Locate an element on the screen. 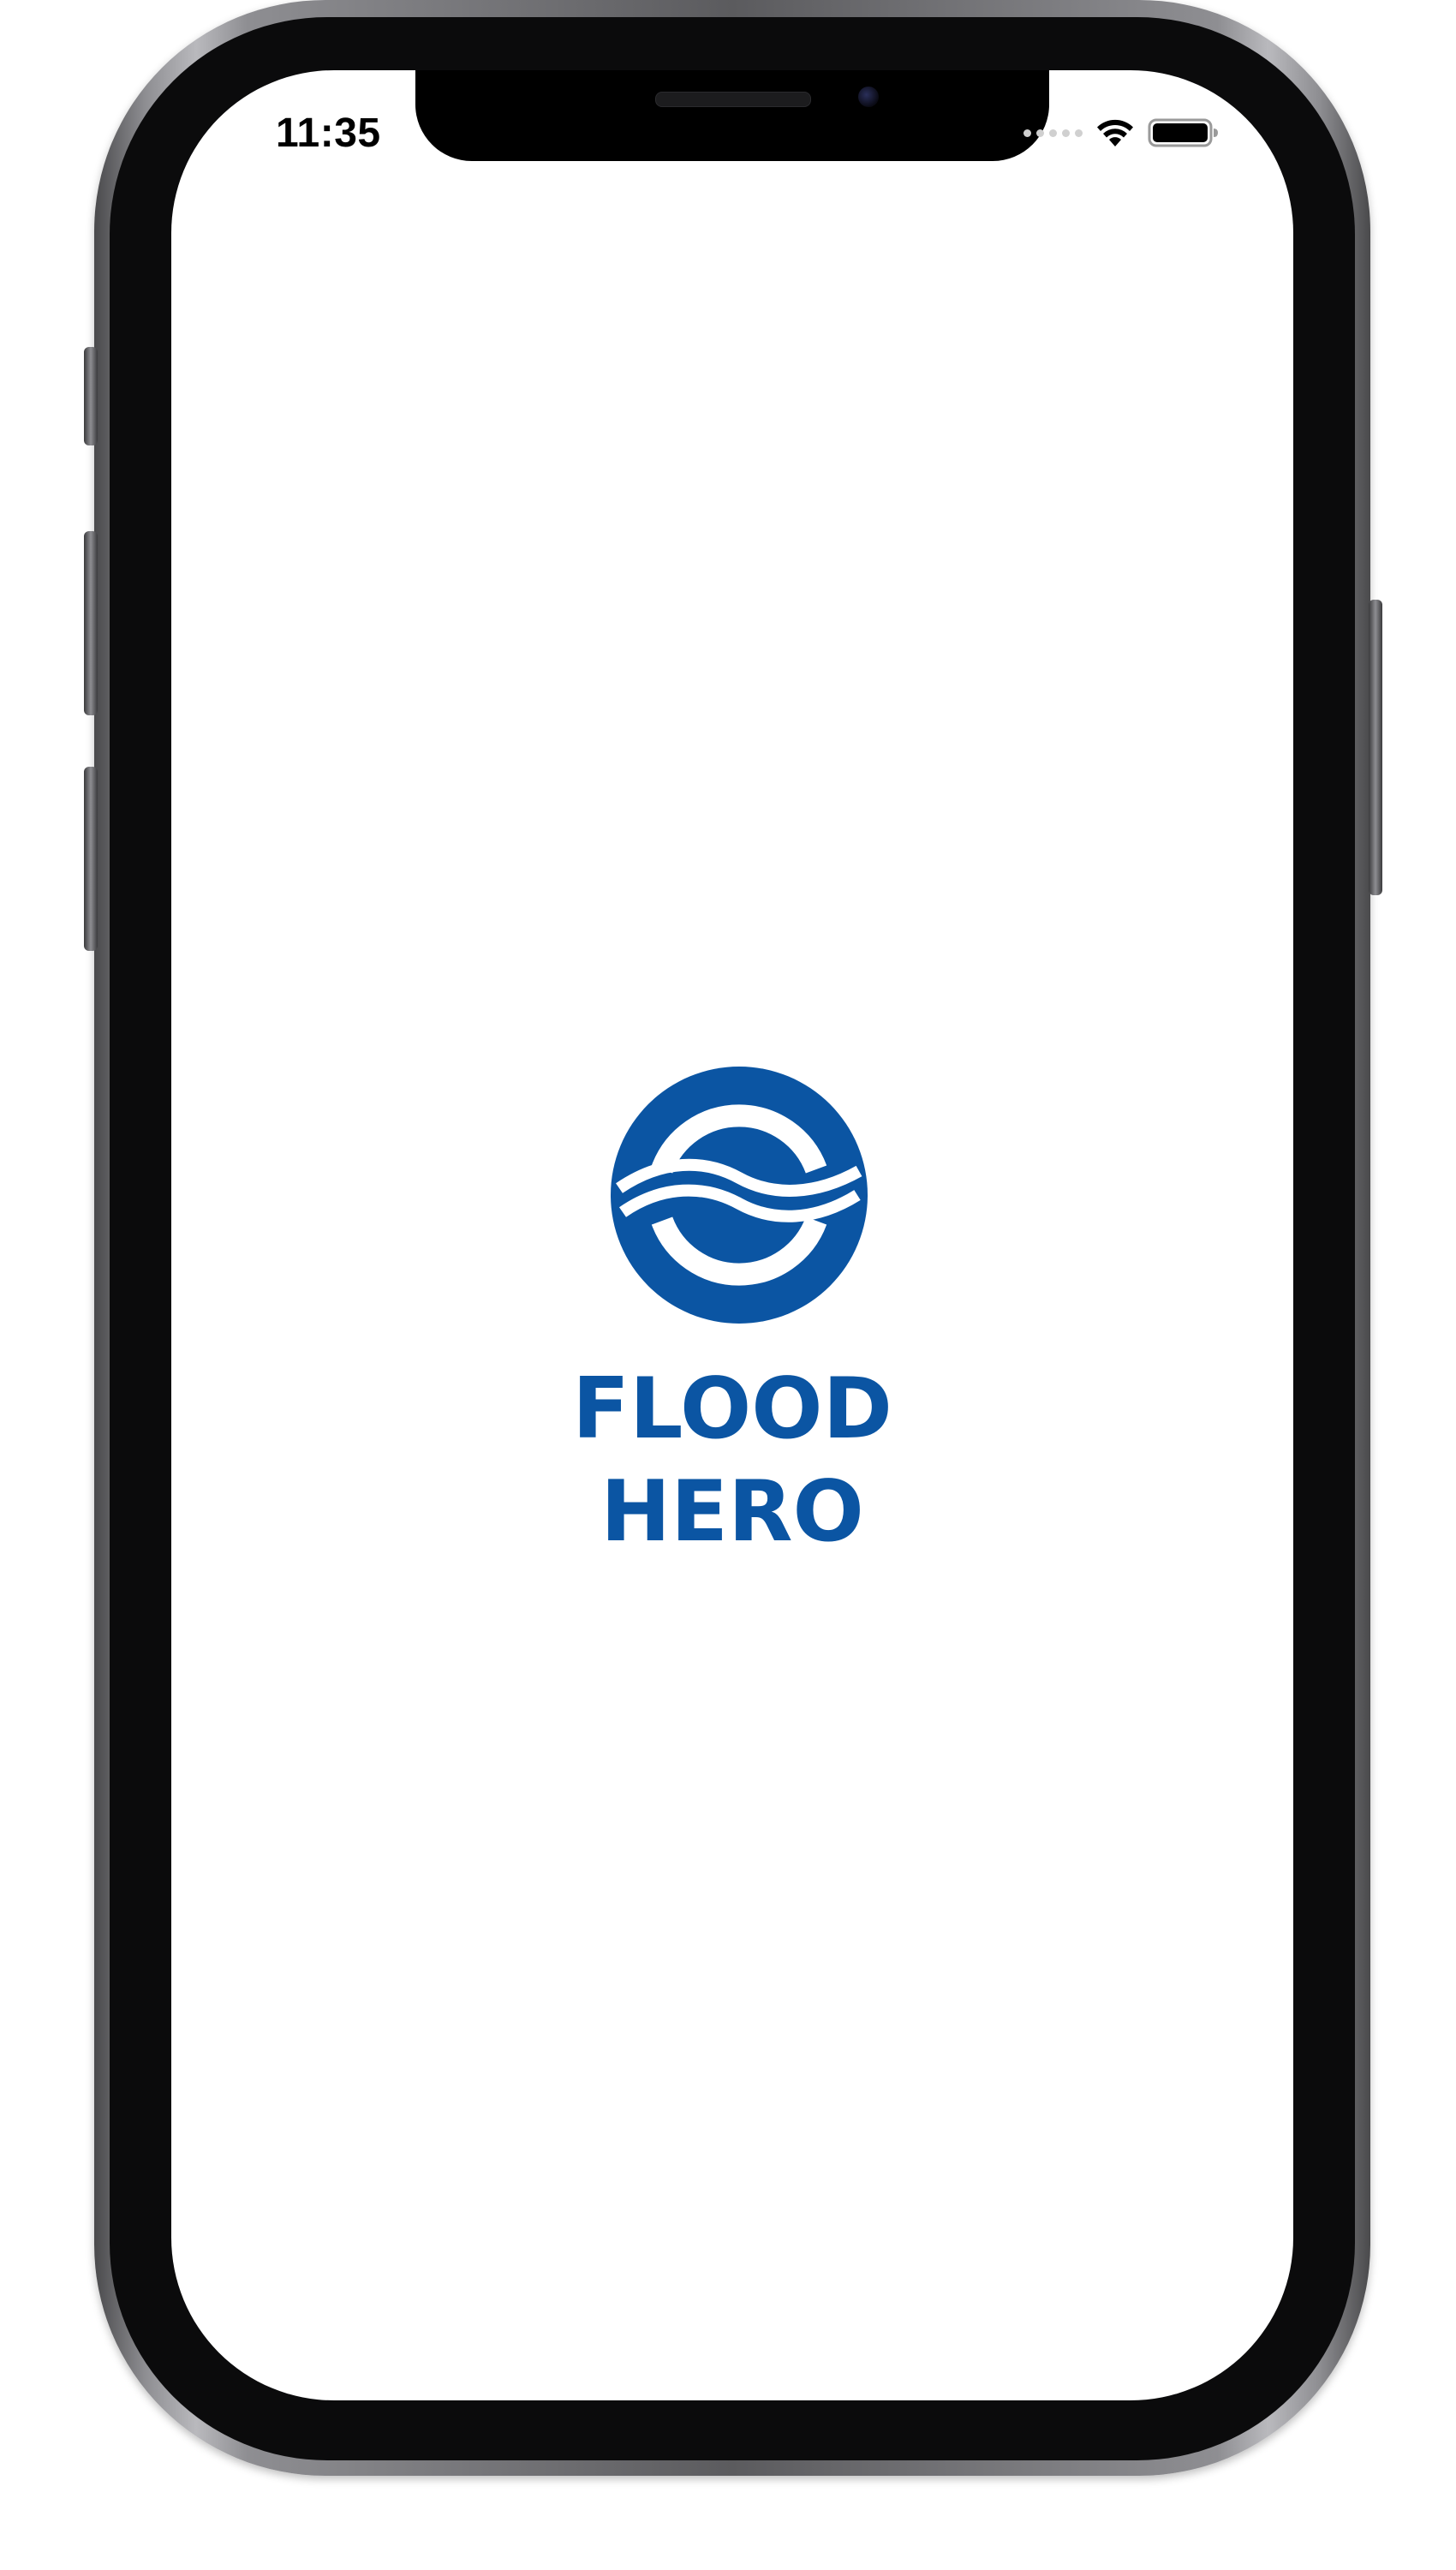  volume-down-button is located at coordinates (91, 859).